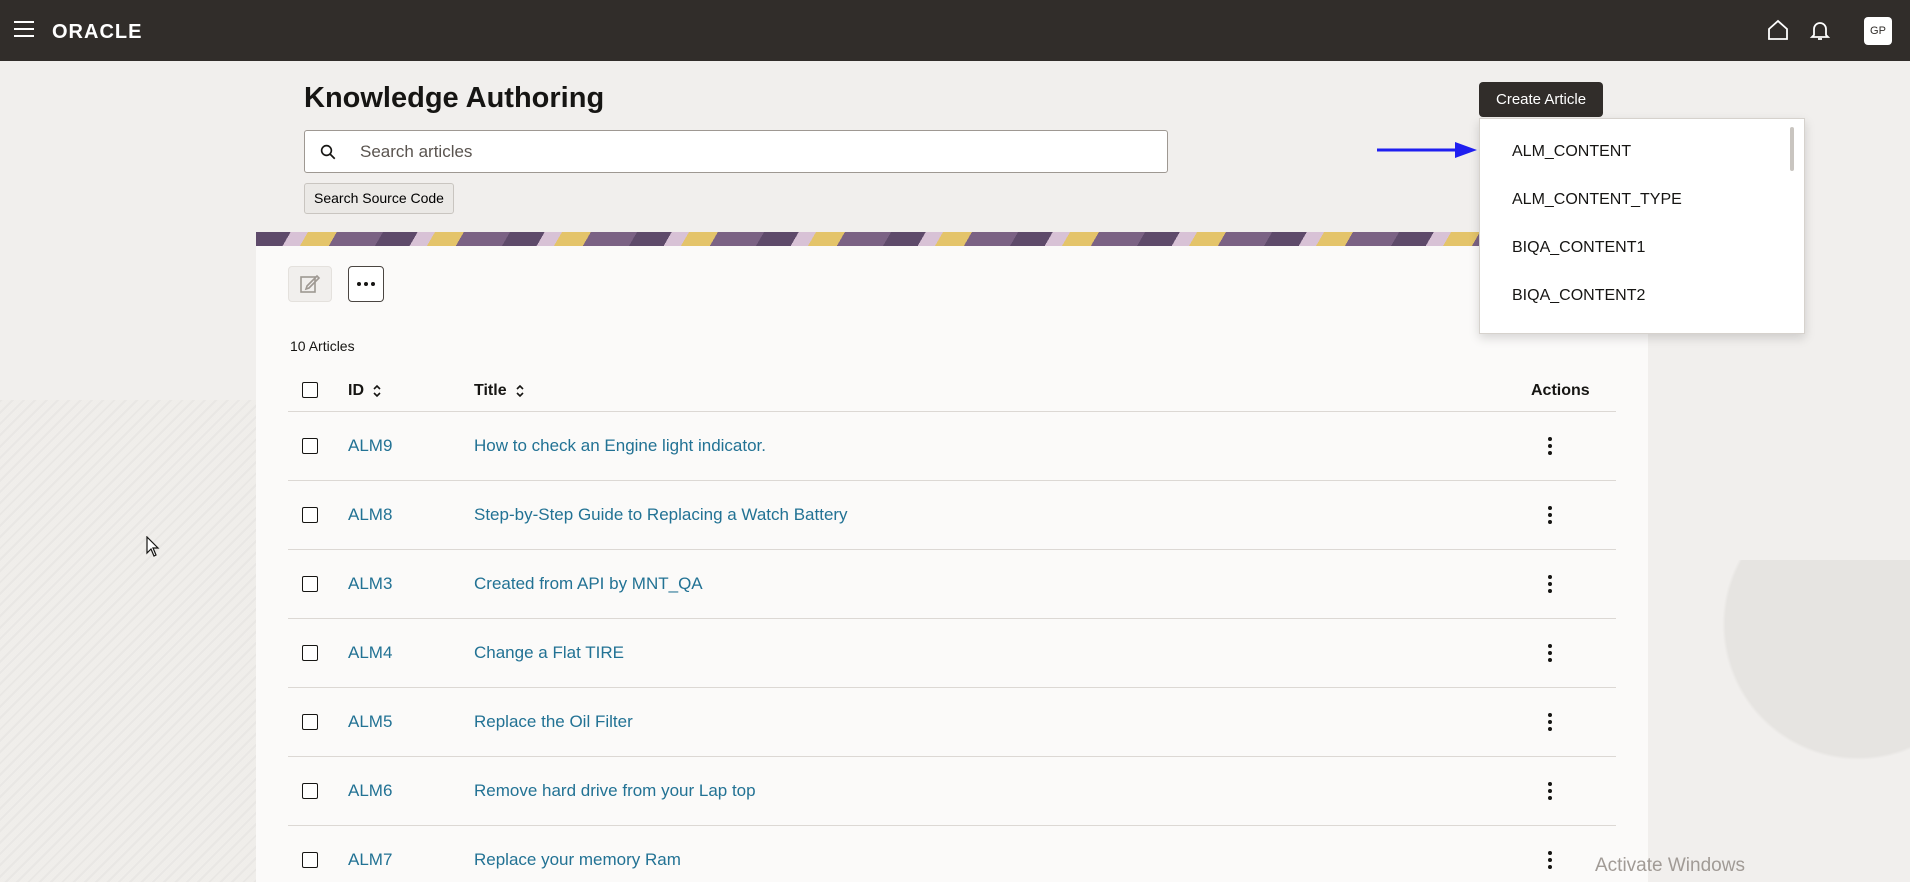 The width and height of the screenshot is (1910, 882). What do you see at coordinates (370, 653) in the screenshot?
I see `article-id-link: ALM4` at bounding box center [370, 653].